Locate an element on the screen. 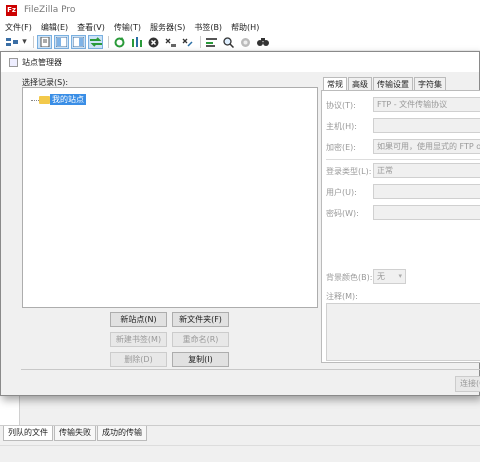 The height and width of the screenshot is (462, 480). encryption-select: 如果可用，使用显式的 FTP over TLS is located at coordinates (426, 146).